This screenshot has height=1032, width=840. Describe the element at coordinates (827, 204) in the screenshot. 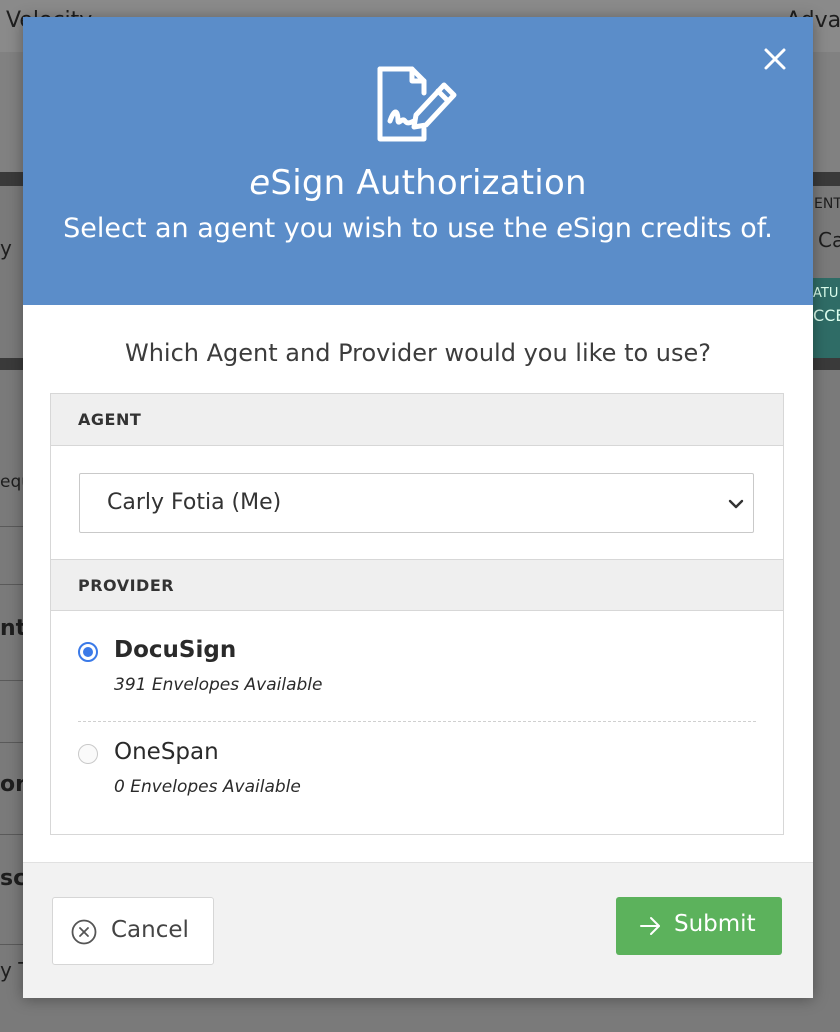

I see `bg-text-ent: ENT` at that location.